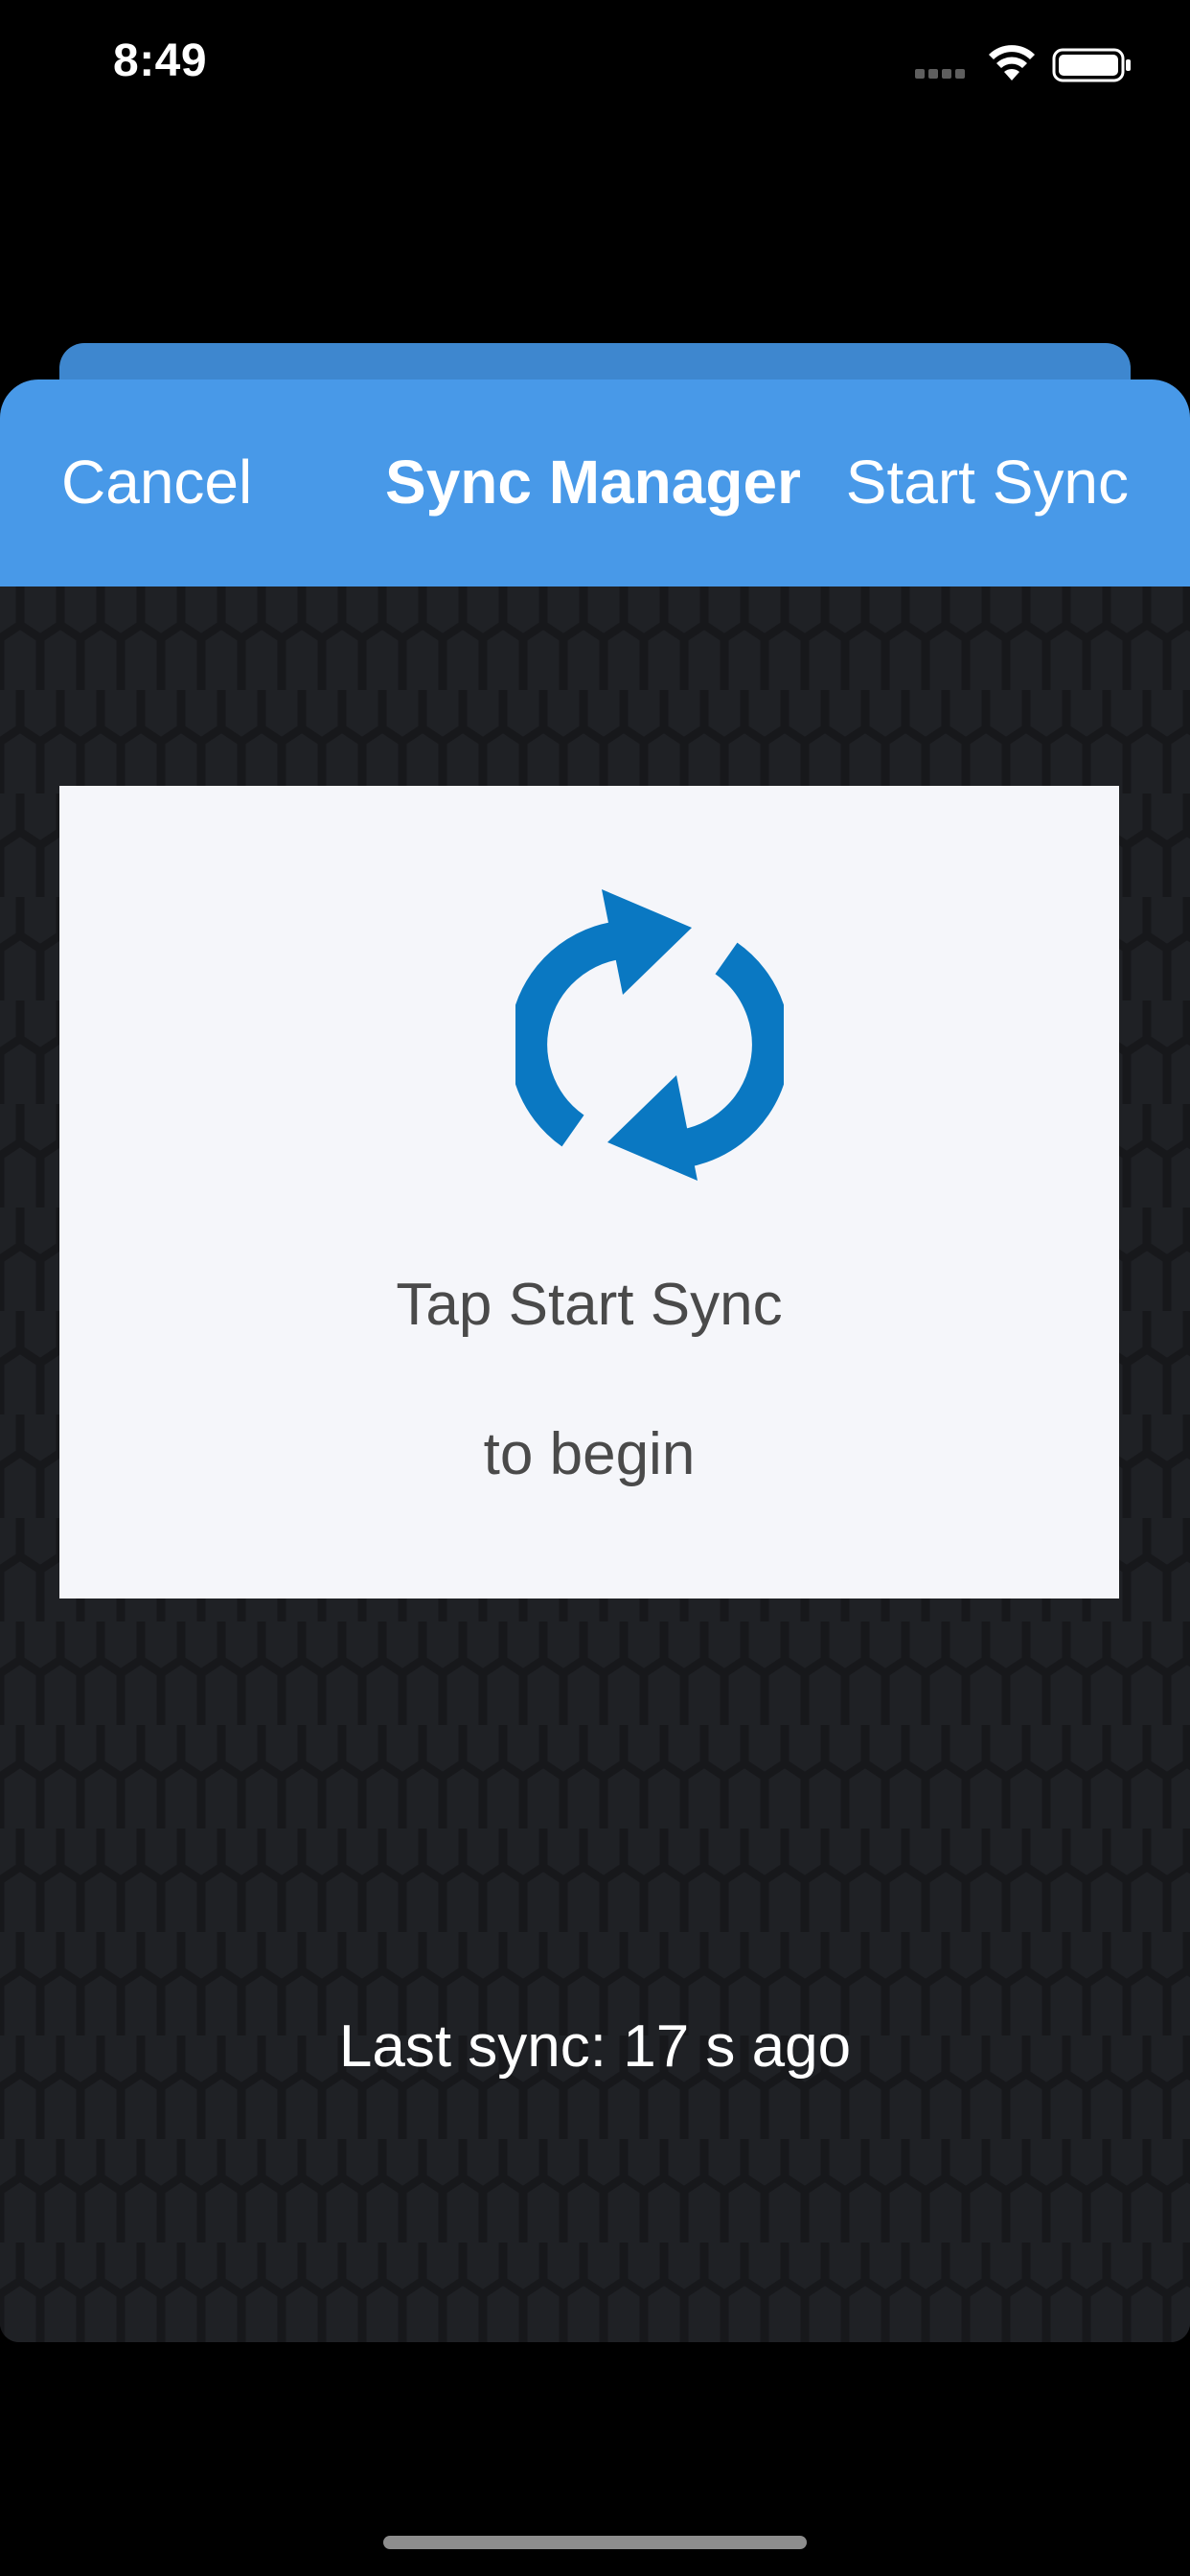  Describe the element at coordinates (987, 482) in the screenshot. I see `start-sync-button: Start Sync` at that location.